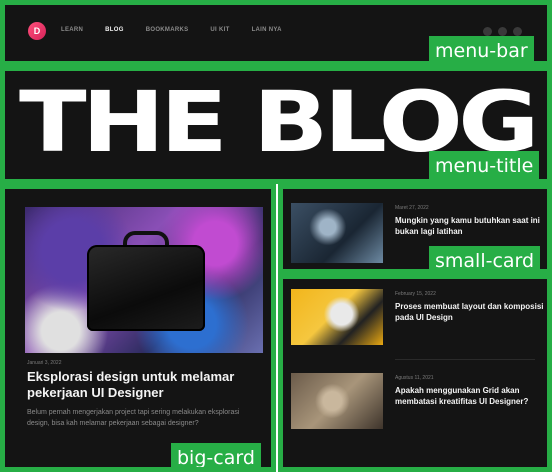 Image resolution: width=552 pixels, height=472 pixels. Describe the element at coordinates (465, 359) in the screenshot. I see `divider` at that location.